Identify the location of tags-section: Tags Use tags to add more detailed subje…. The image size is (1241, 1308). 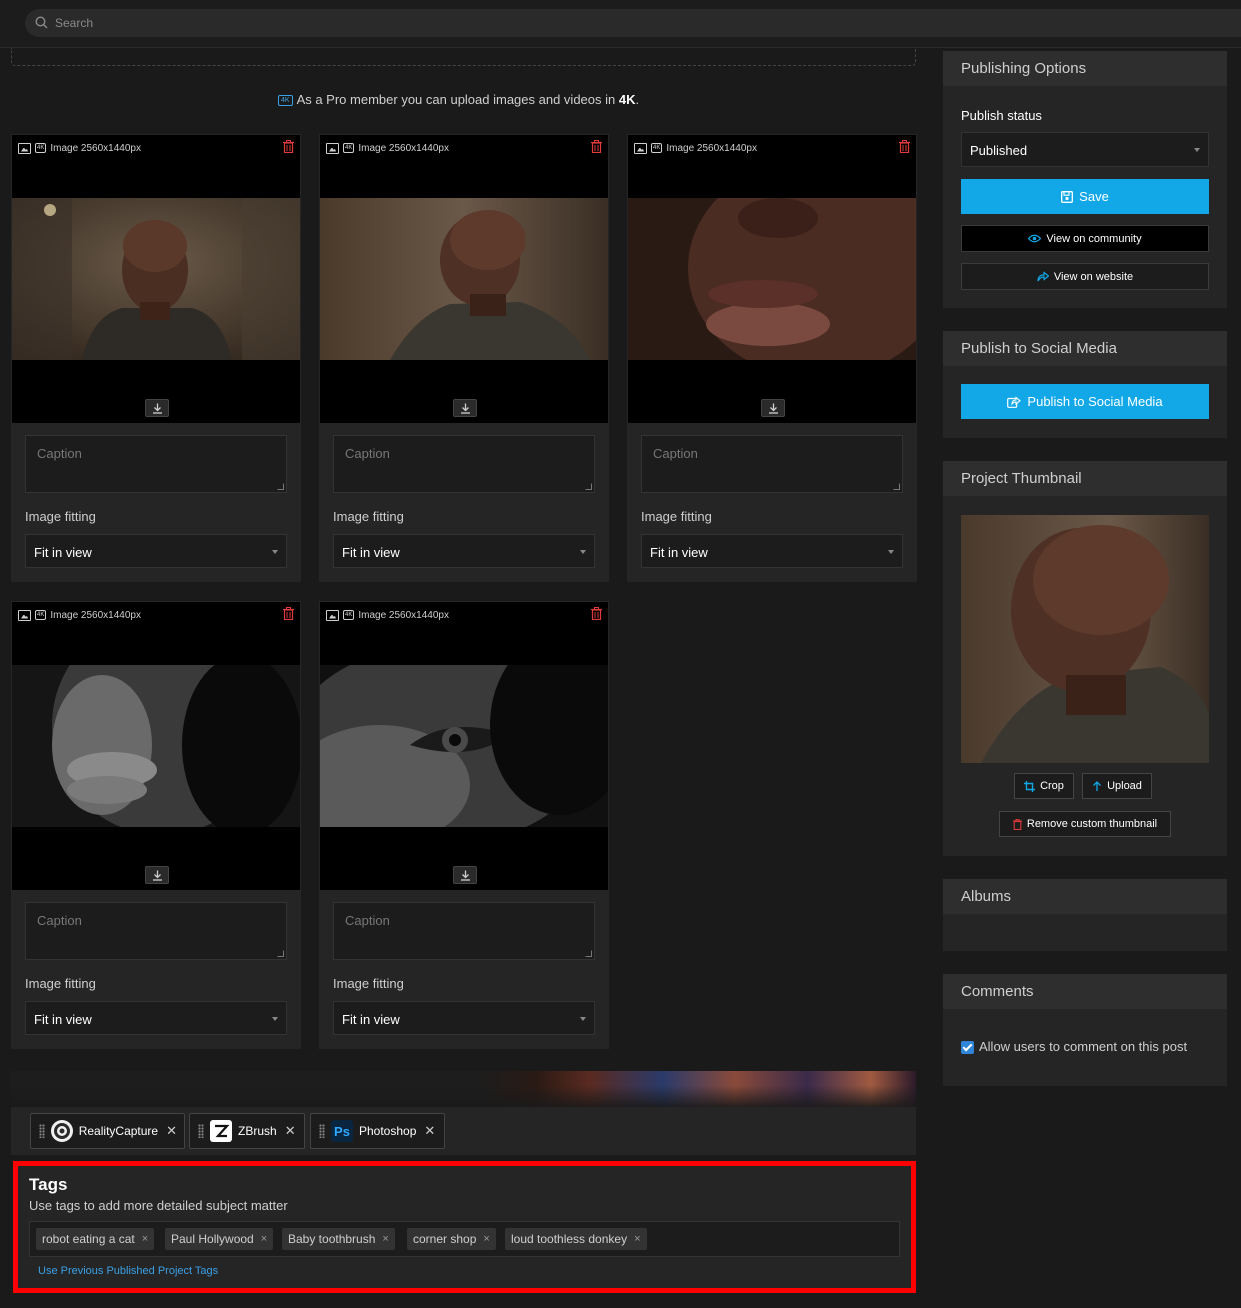
(464, 1227).